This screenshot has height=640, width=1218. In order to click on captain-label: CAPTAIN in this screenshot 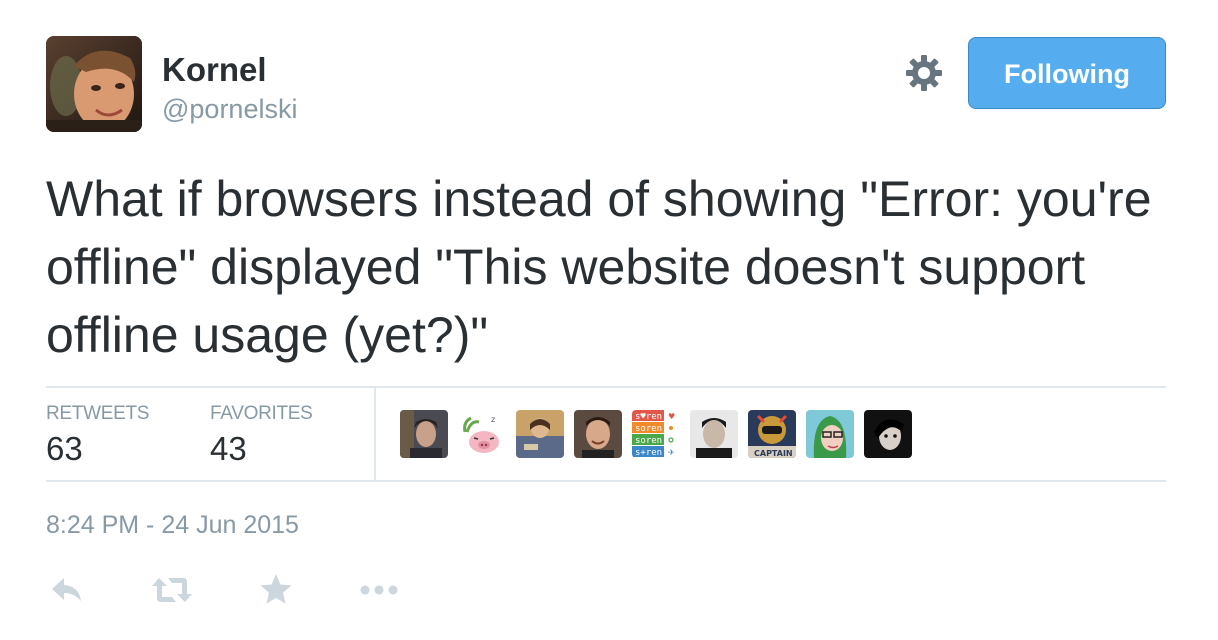, I will do `click(773, 453)`.